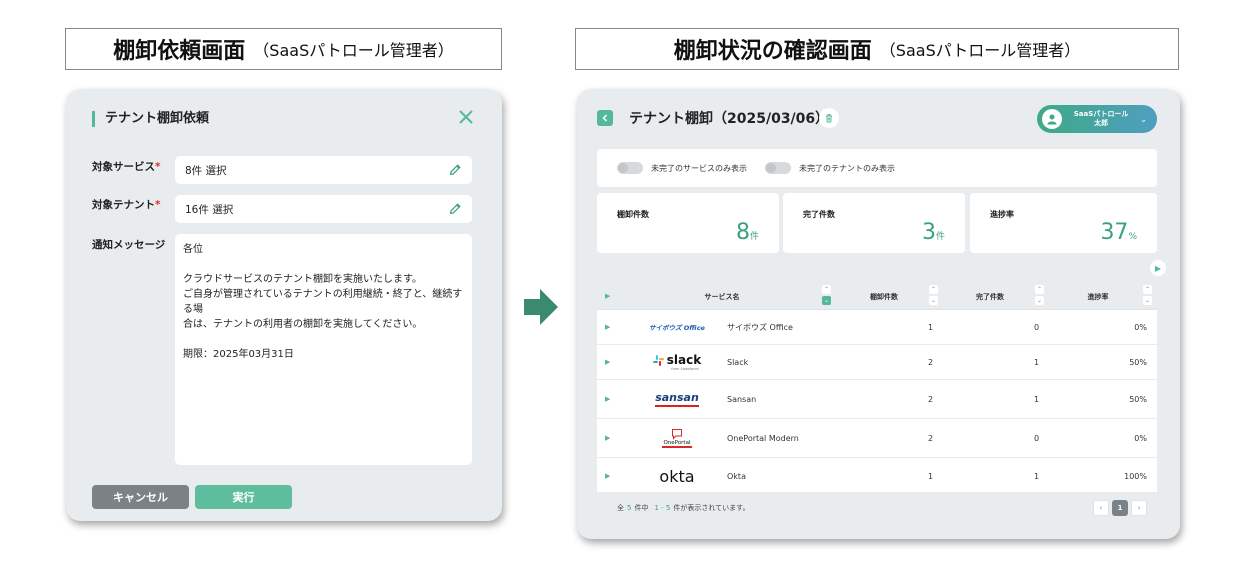 The width and height of the screenshot is (1250, 576). I want to click on tenant-select-value: 16件 選択, so click(209, 209).